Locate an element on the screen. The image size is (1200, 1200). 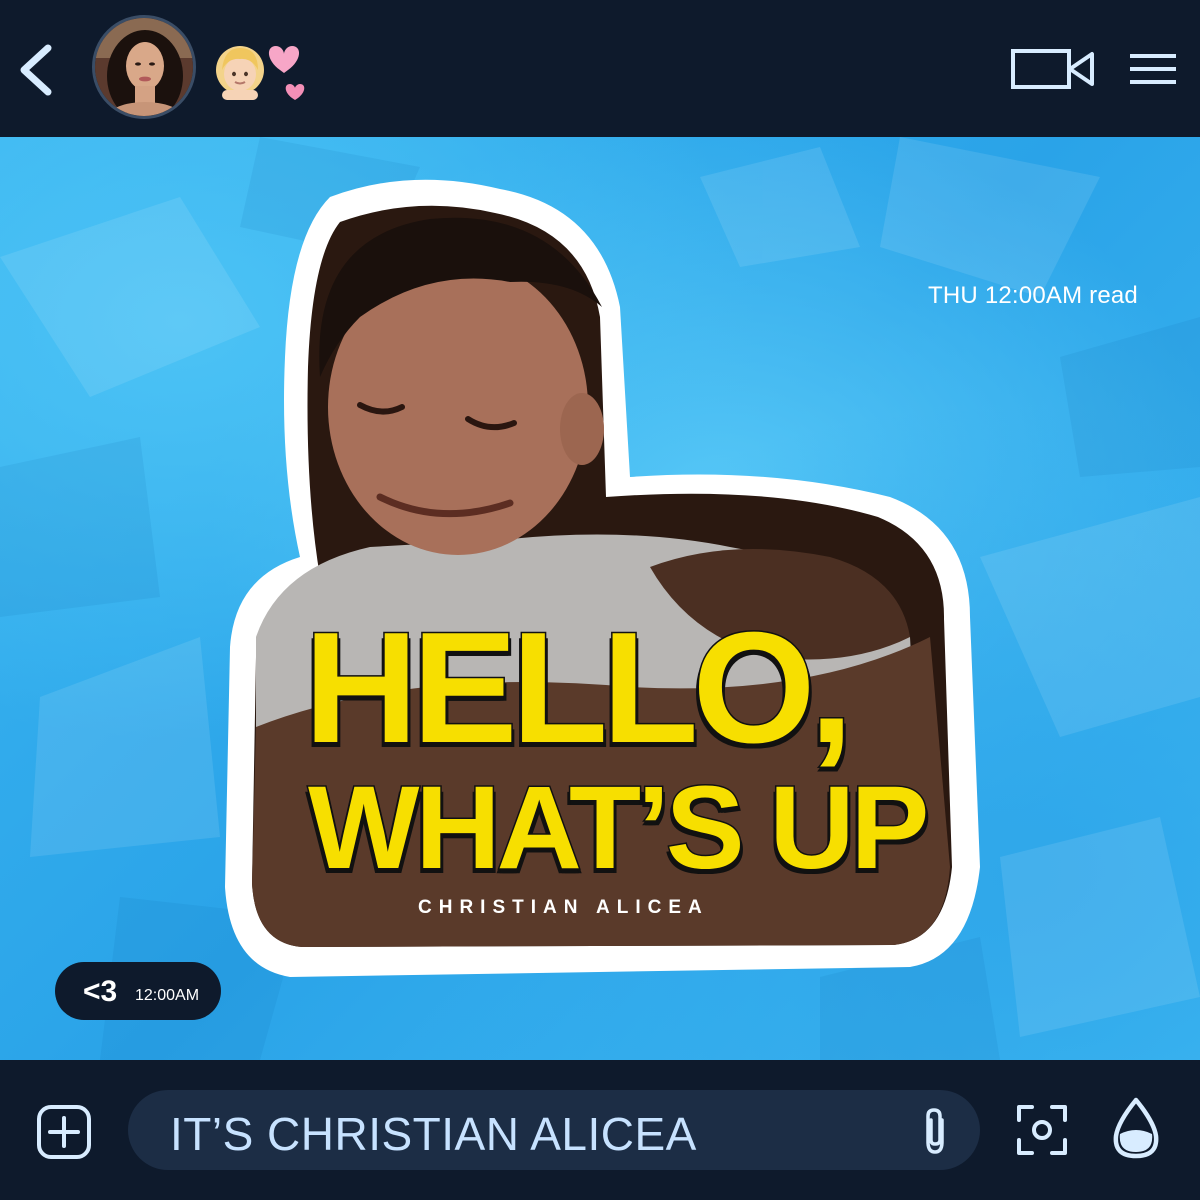
avatar-photo is located at coordinates (144, 67).